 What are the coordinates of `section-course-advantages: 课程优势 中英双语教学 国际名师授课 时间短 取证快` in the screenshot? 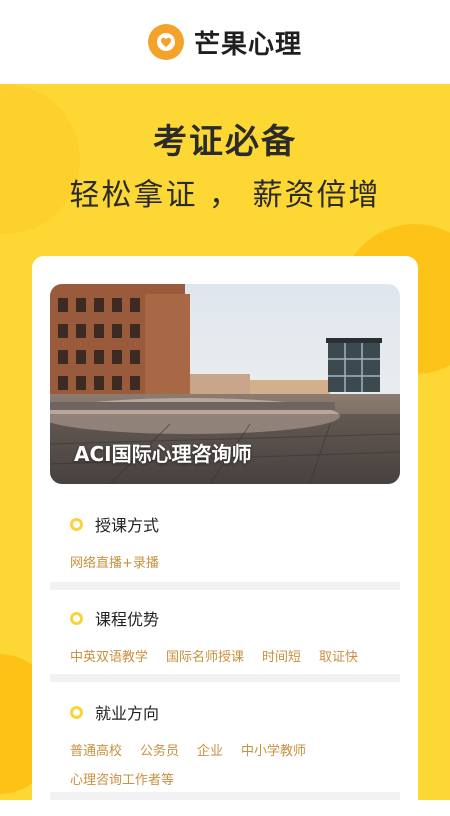 It's located at (225, 635).